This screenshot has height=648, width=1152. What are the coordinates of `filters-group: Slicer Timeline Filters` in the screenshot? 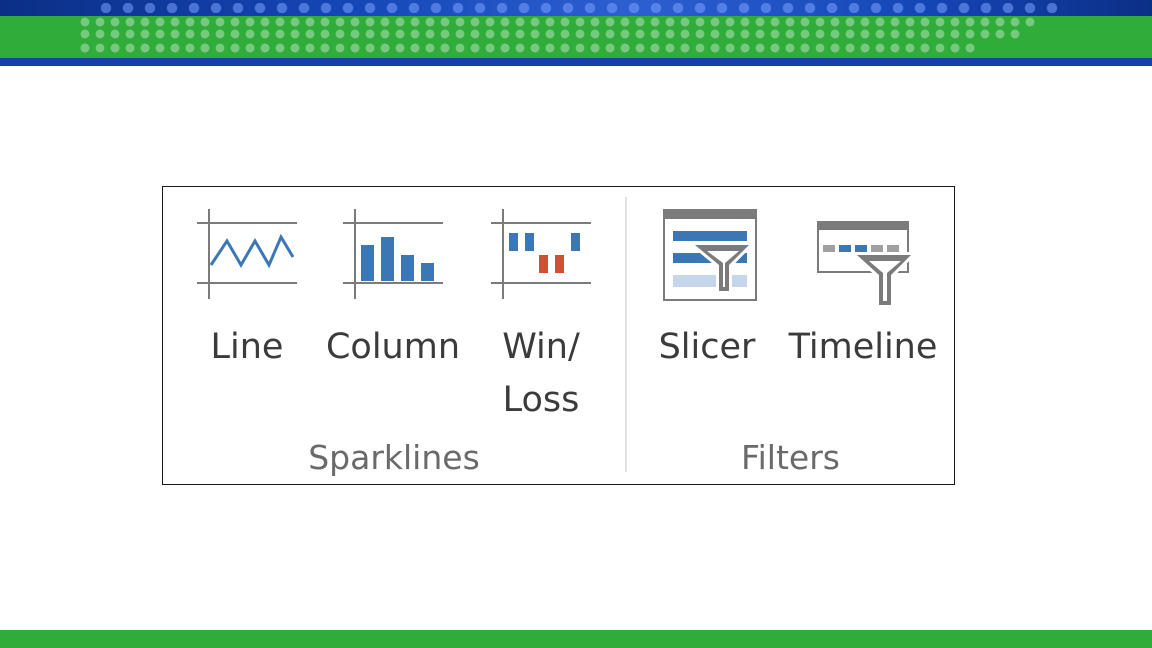 It's located at (790, 335).